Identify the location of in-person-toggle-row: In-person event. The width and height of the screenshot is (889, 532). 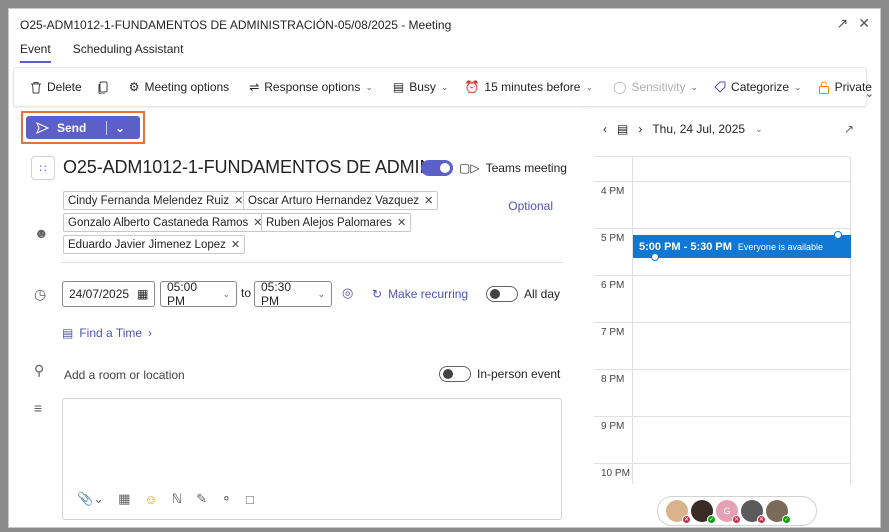
(499, 374).